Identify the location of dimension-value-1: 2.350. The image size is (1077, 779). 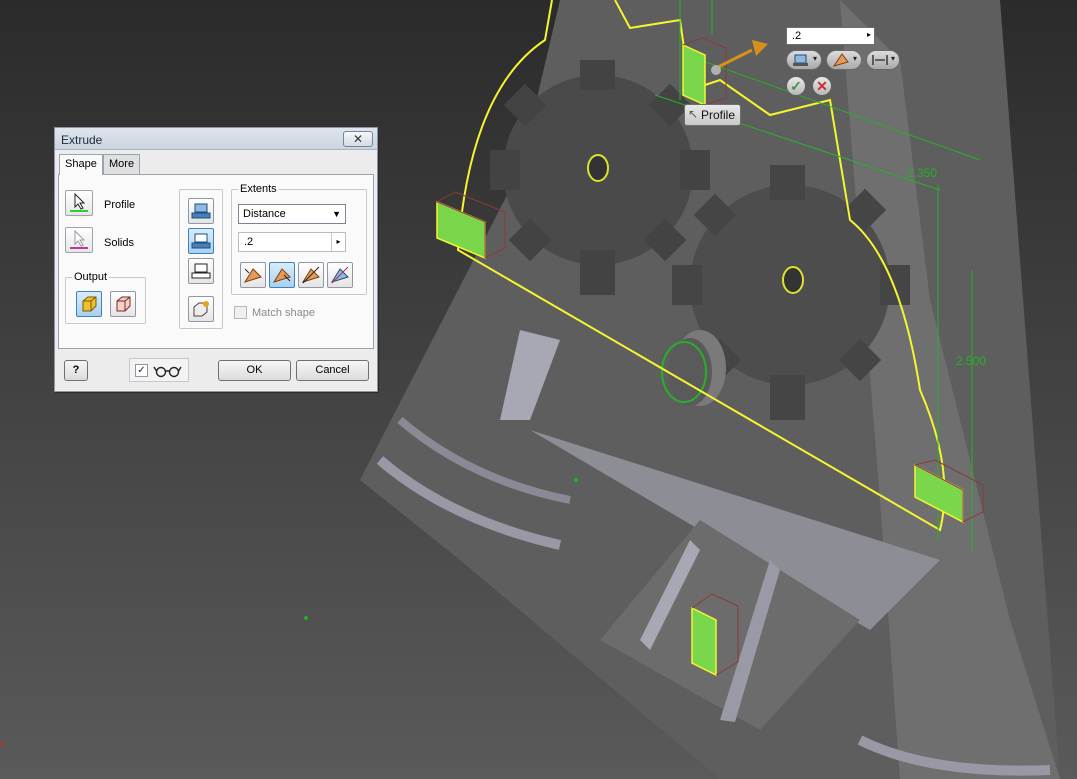
(922, 173).